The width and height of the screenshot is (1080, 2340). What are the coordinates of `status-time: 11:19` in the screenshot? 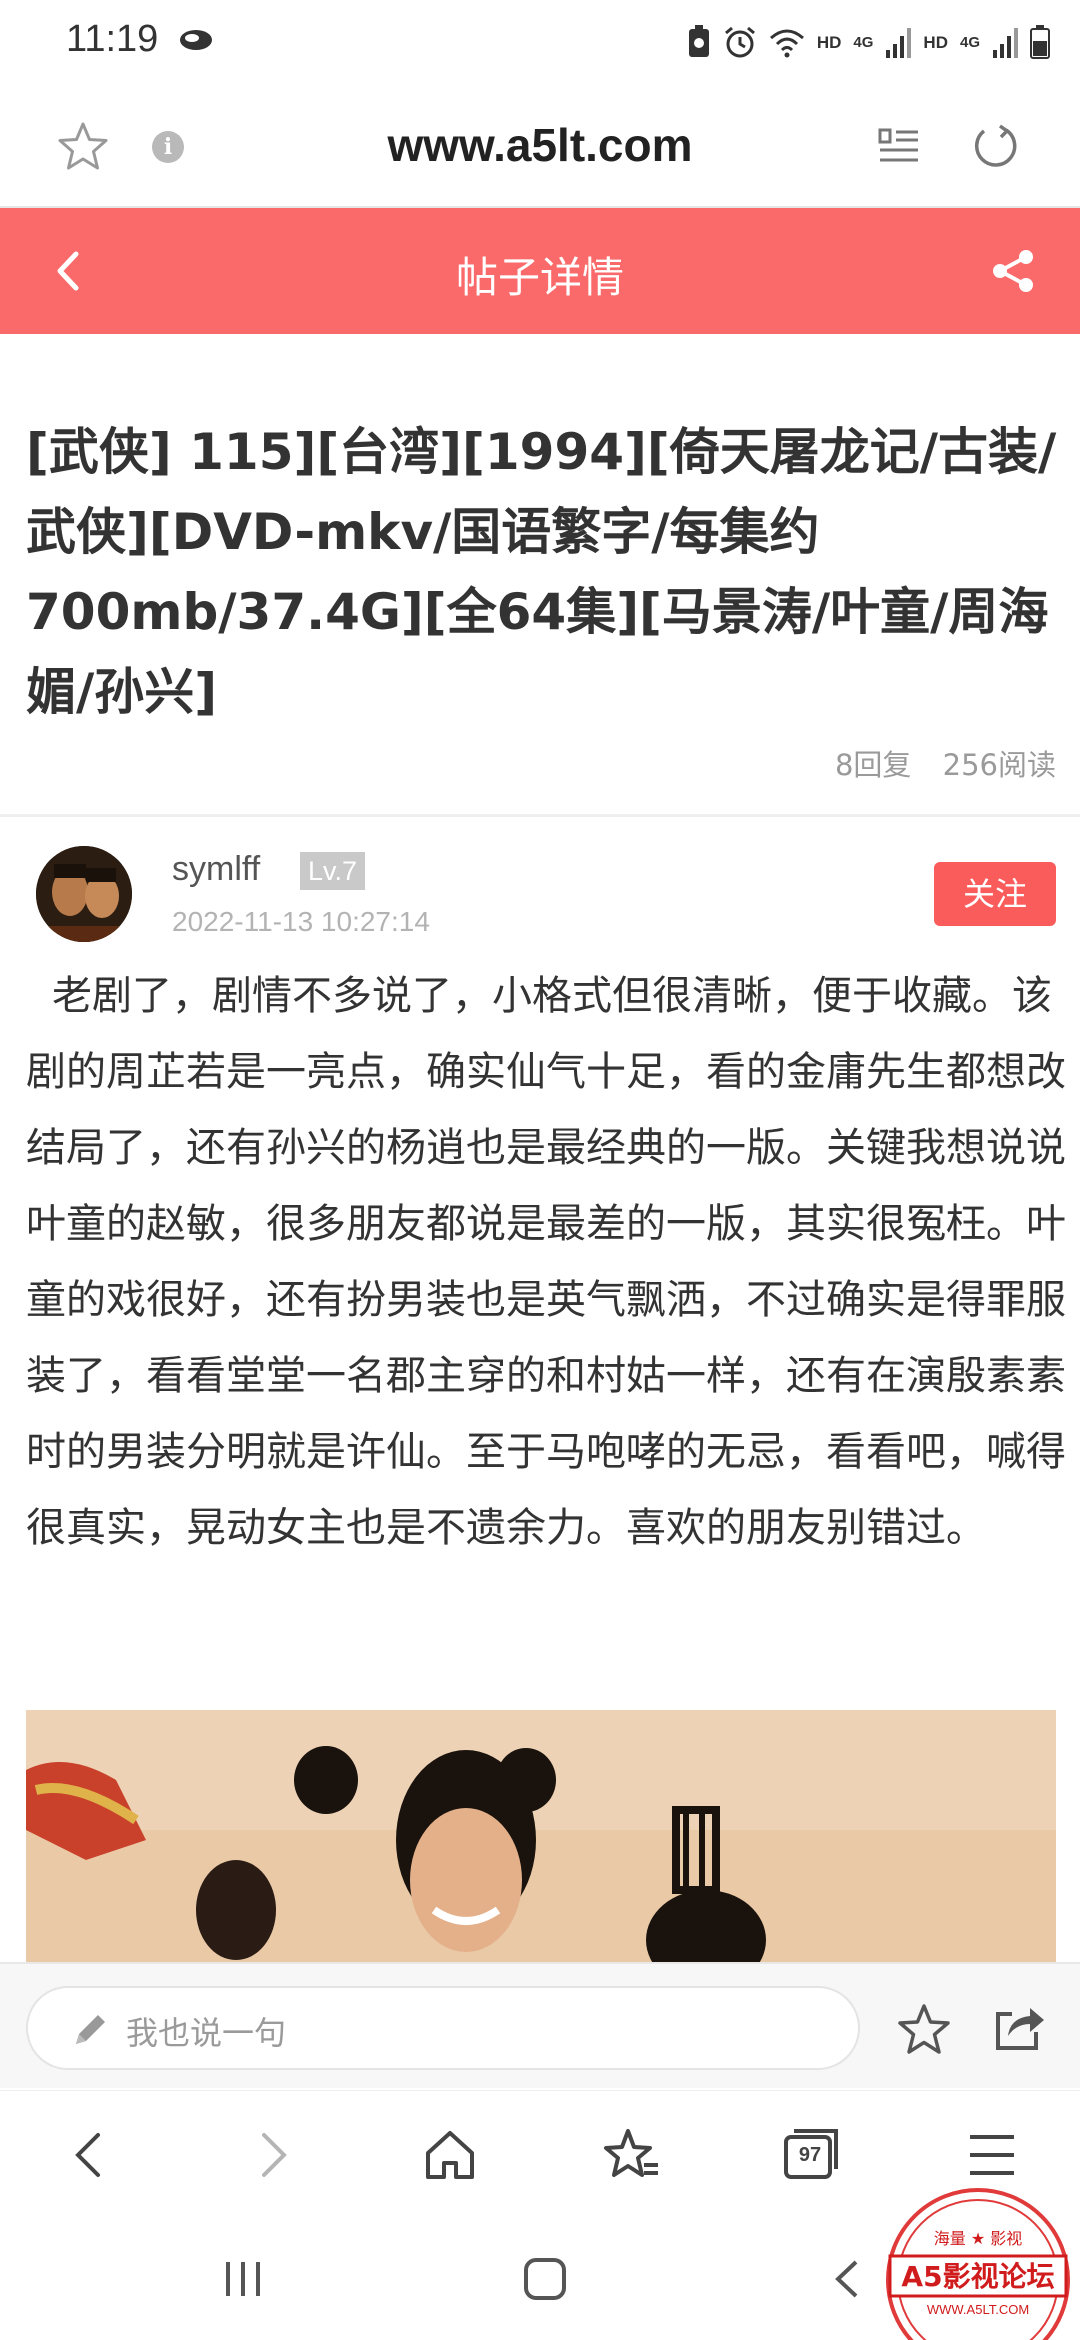 It's located at (112, 39).